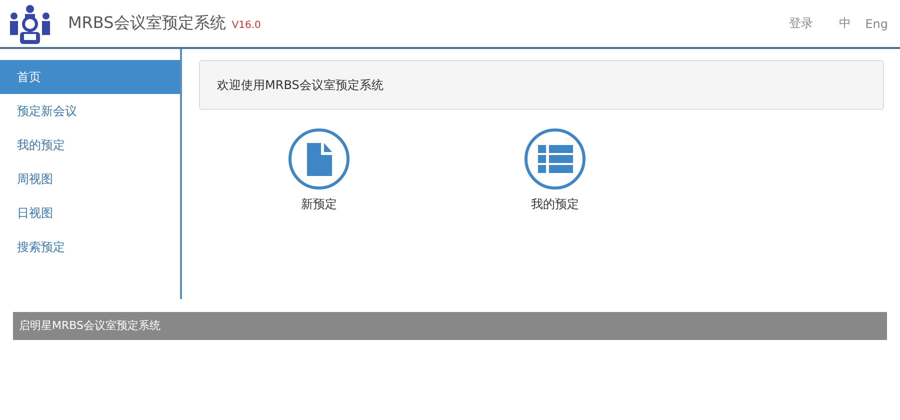  I want to click on sidebar-item: 首页, so click(90, 77).